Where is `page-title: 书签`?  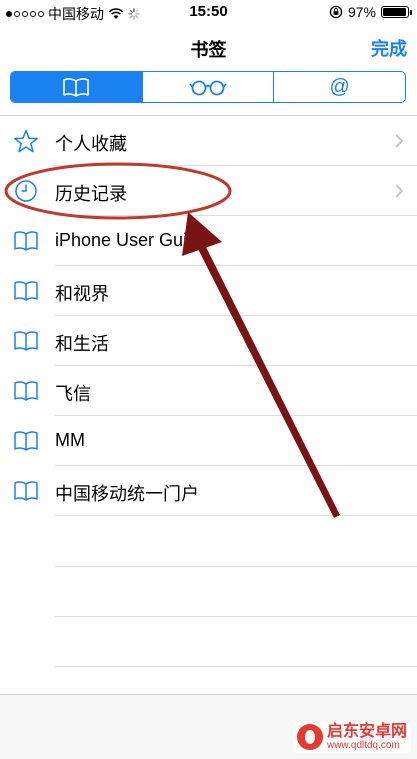
page-title: 书签 is located at coordinates (208, 50).